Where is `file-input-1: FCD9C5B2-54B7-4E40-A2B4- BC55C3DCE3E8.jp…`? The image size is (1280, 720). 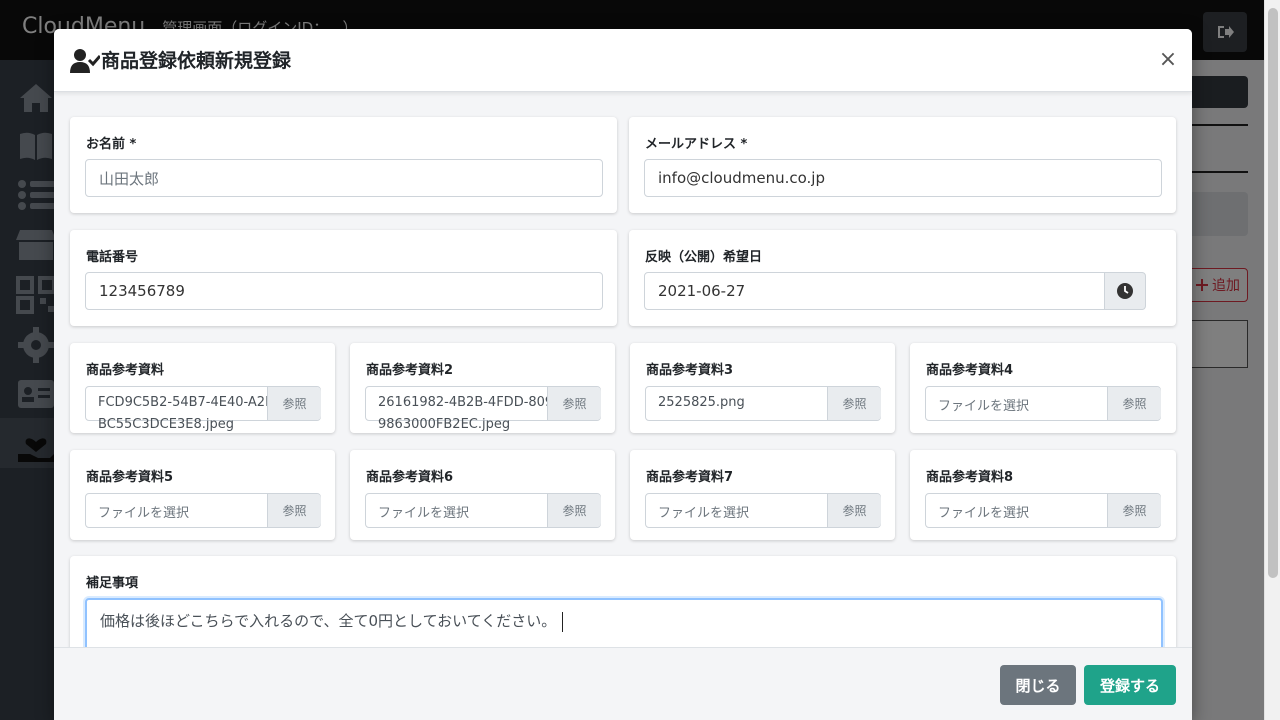
file-input-1: FCD9C5B2-54B7-4E40-A2B4- BC55C3DCE3E8.jp… is located at coordinates (203, 409).